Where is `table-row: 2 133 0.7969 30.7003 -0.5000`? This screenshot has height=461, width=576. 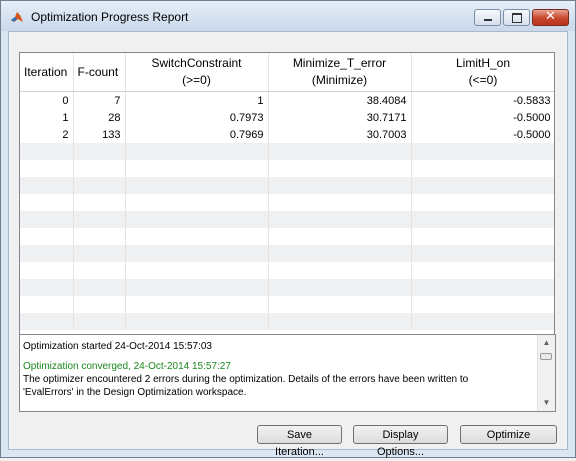 table-row: 2 133 0.7969 30.7003 -0.5000 is located at coordinates (287, 134).